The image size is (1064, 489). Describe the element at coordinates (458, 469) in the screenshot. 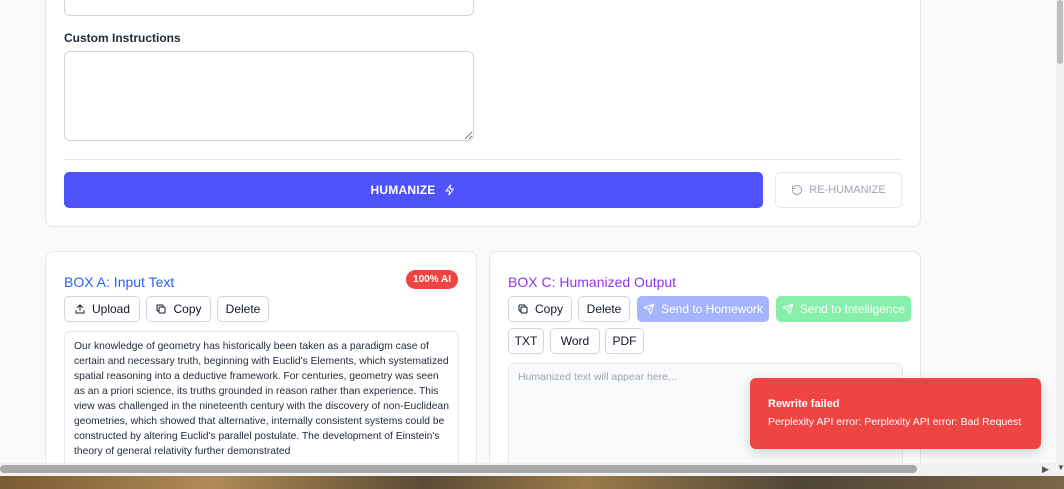

I see `horizontal-scrollbar-thumb` at that location.